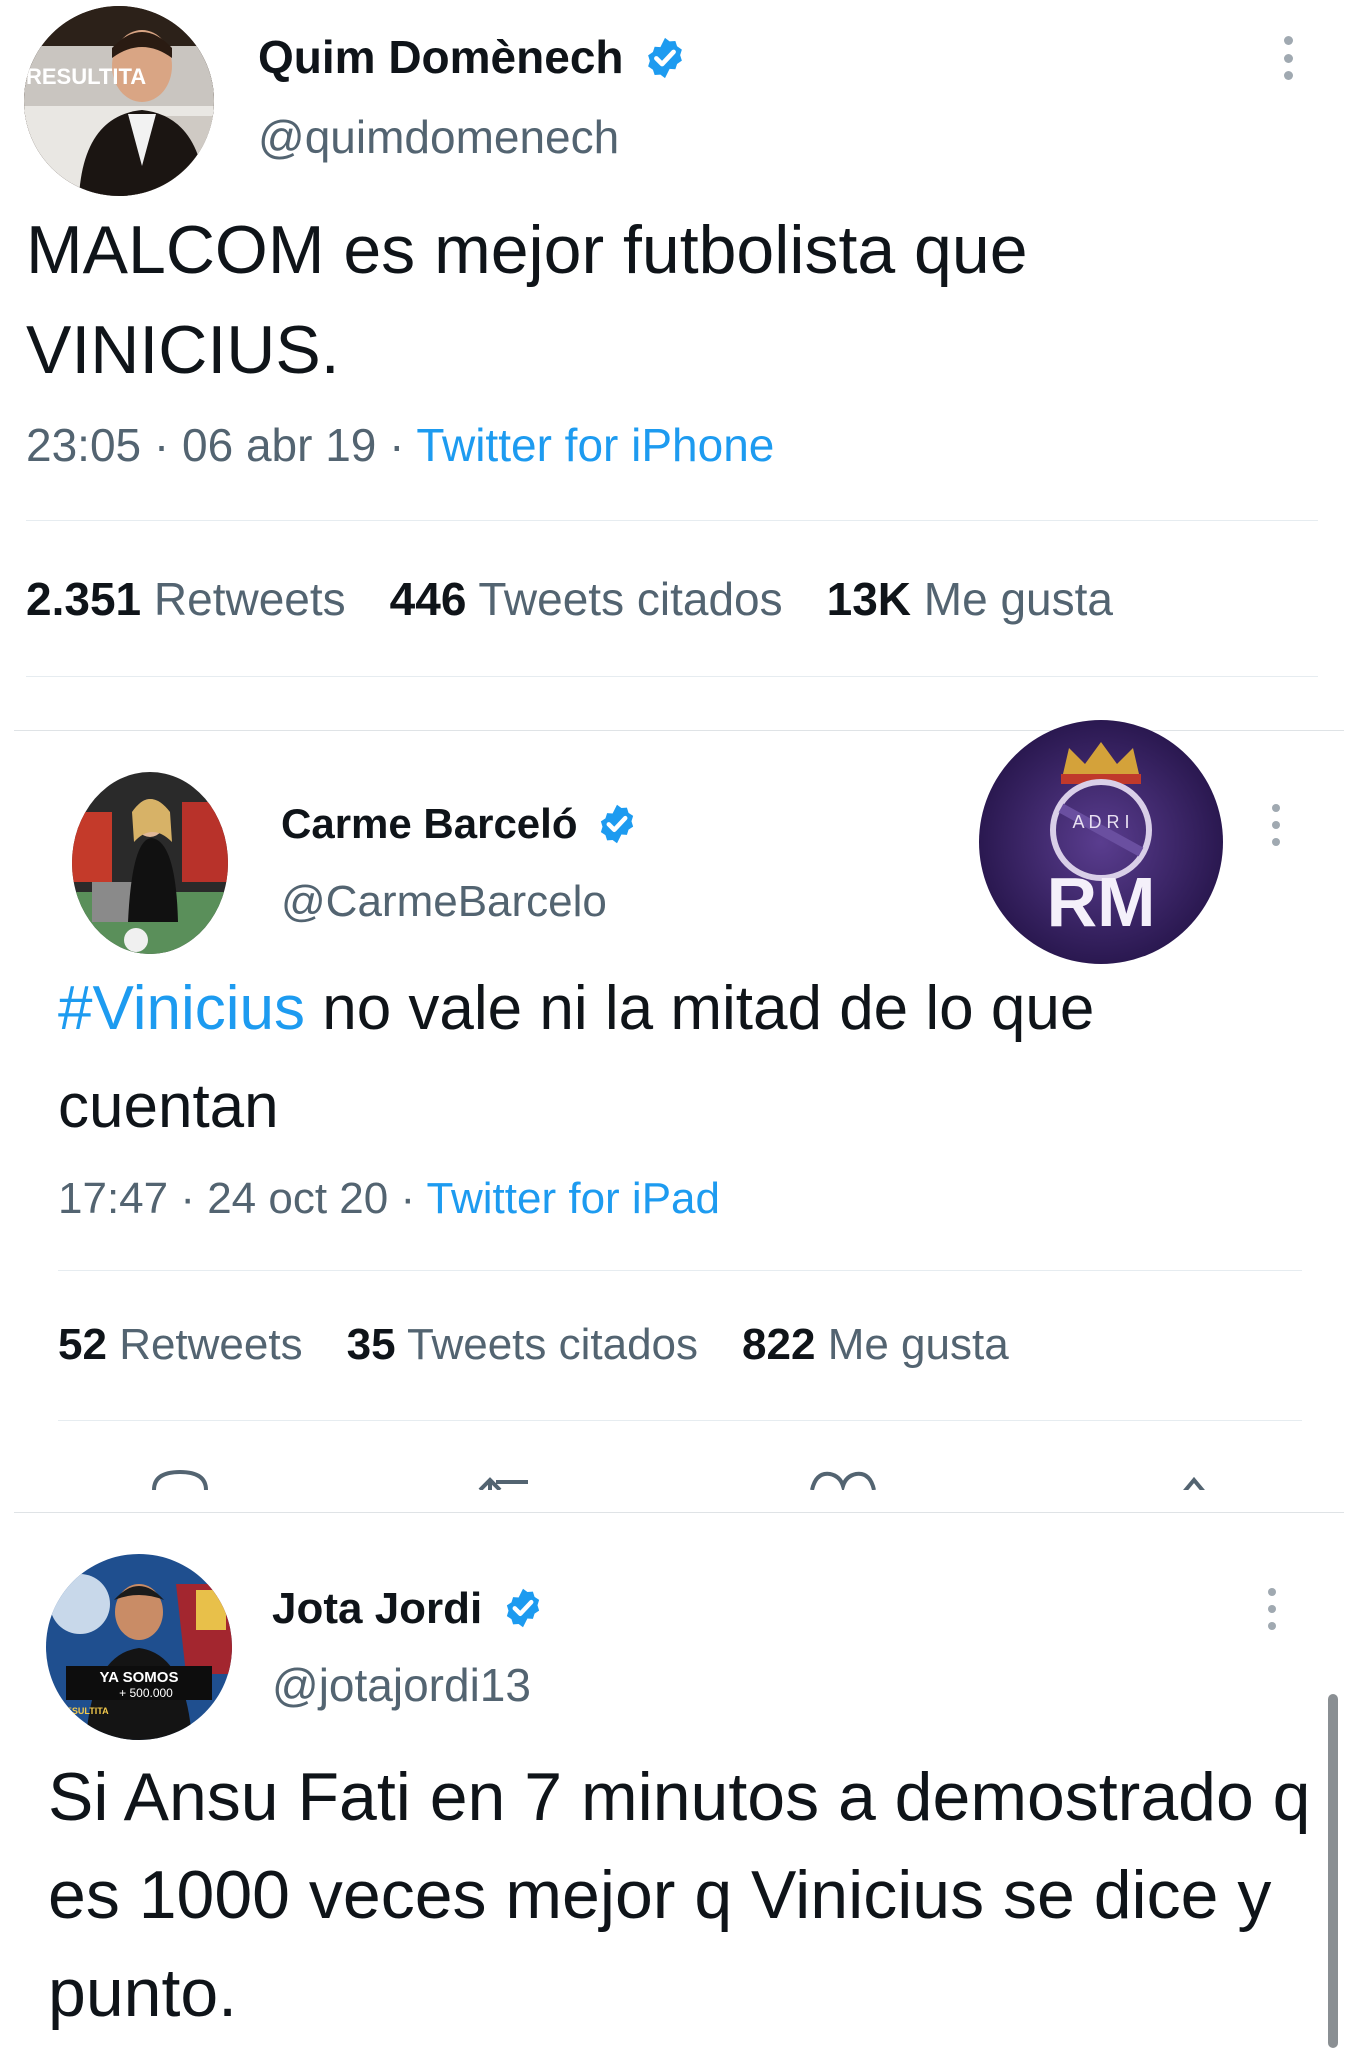 The width and height of the screenshot is (1359, 2048). What do you see at coordinates (180, 1478) in the screenshot?
I see `reply-icon` at bounding box center [180, 1478].